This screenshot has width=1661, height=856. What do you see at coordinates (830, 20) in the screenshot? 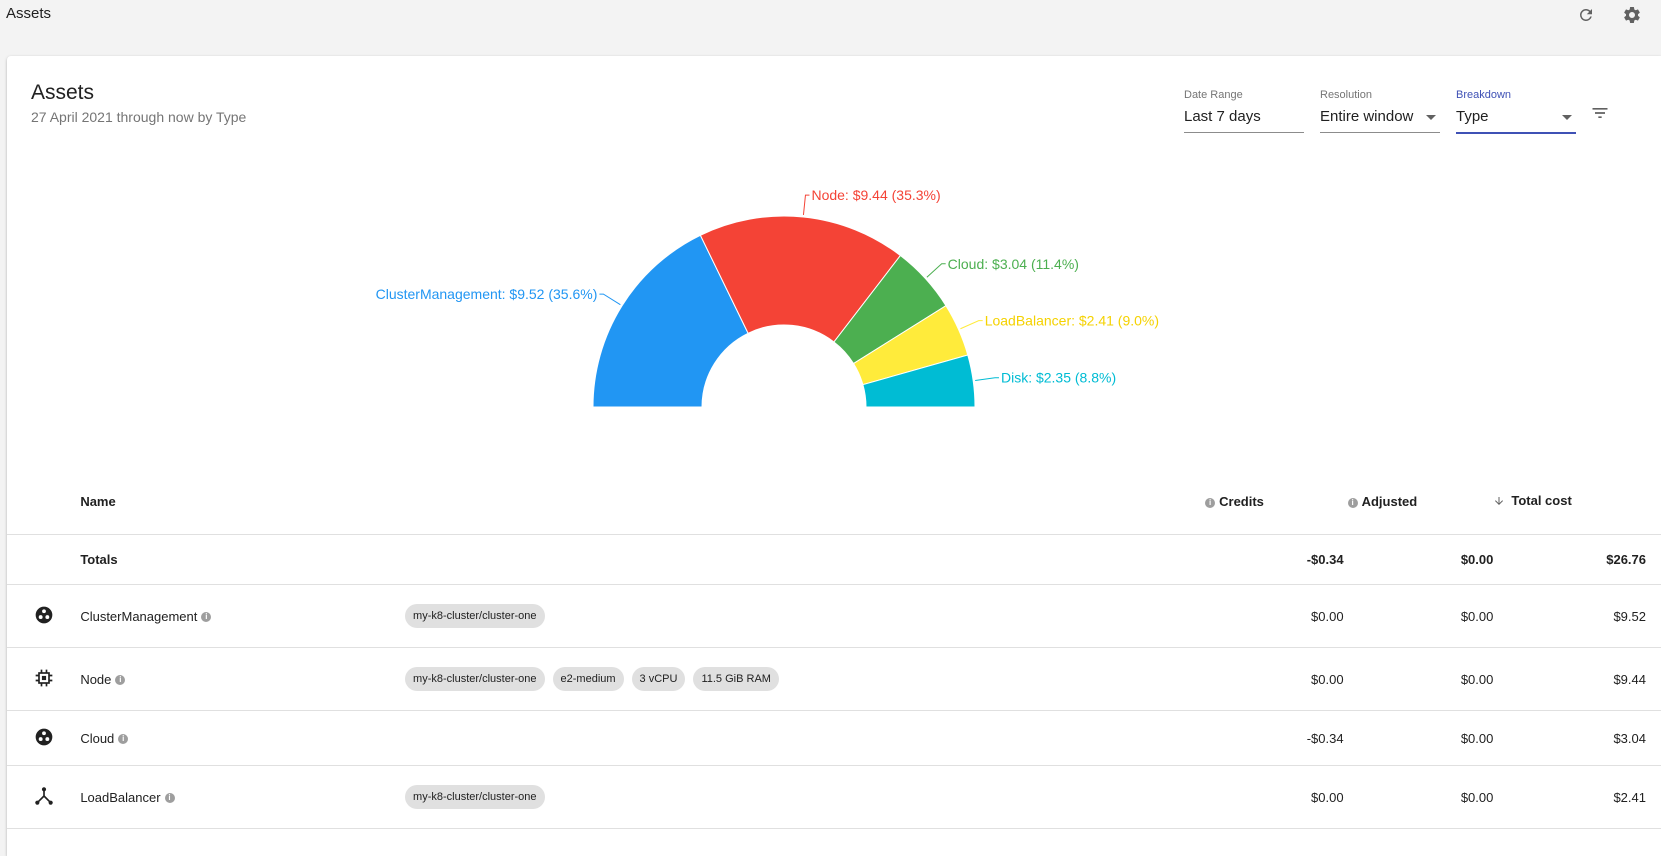
I see `top-bar: Assets` at bounding box center [830, 20].